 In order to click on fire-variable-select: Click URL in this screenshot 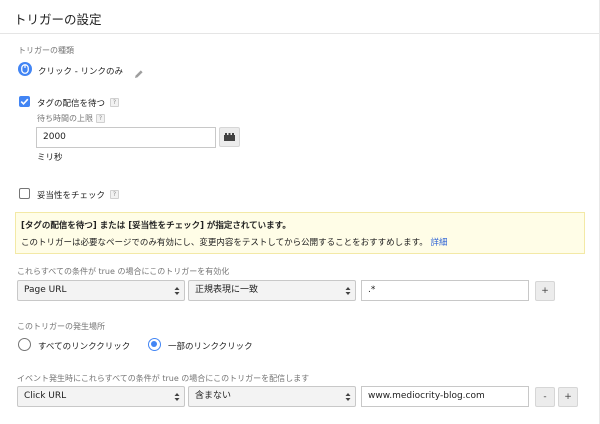, I will do `click(101, 396)`.